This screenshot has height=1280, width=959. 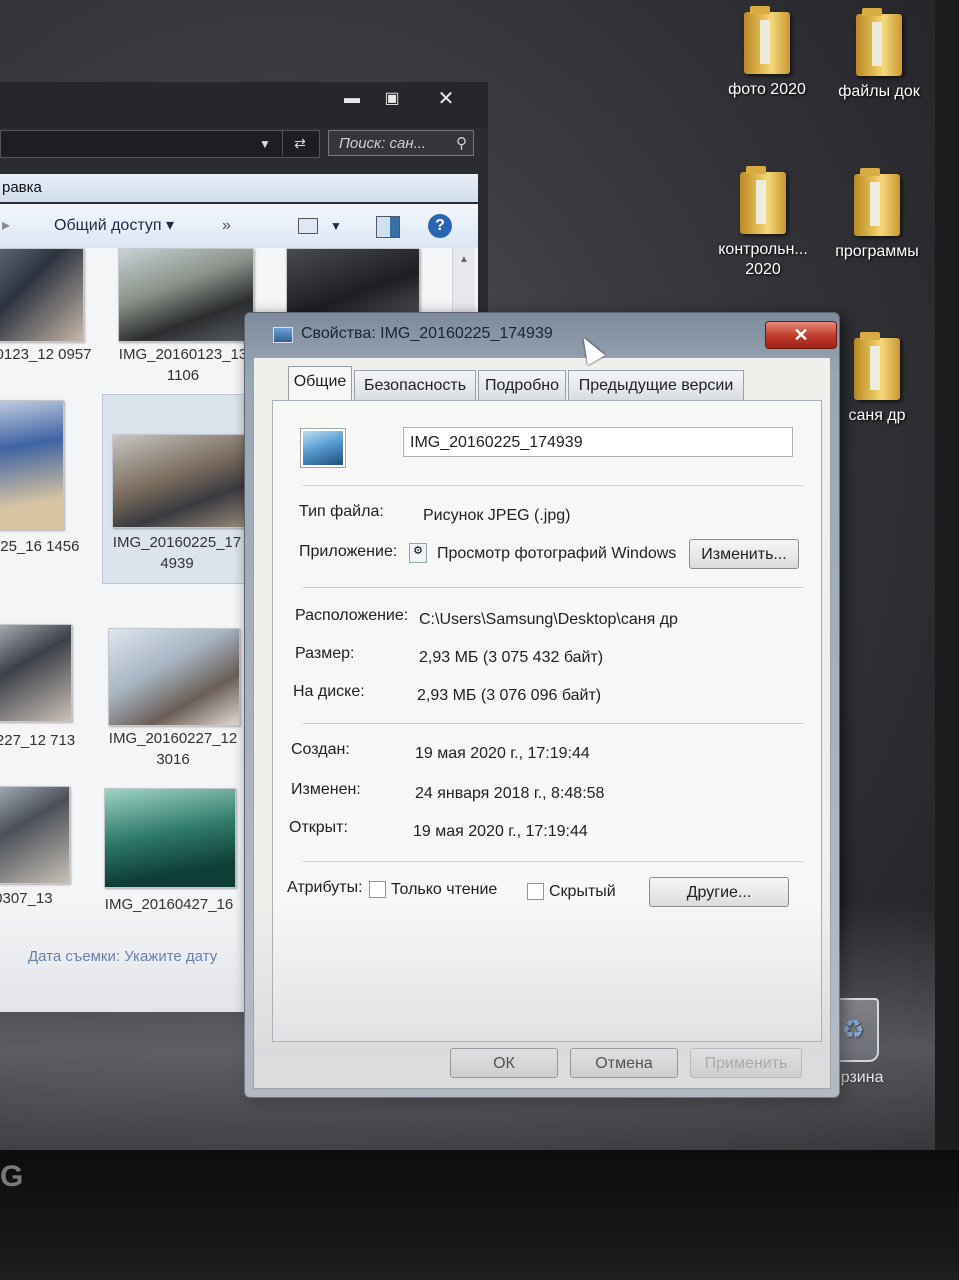 I want to click on desktop-icon-label: Корзина, so click(x=853, y=1077).